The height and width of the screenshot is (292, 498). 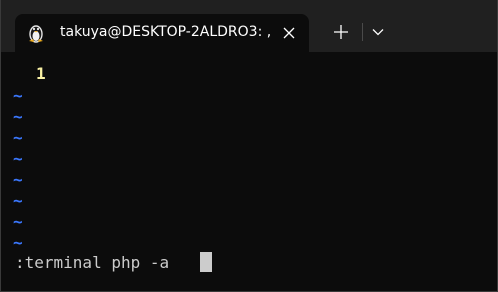 What do you see at coordinates (97, 262) in the screenshot?
I see `command-line: :terminal php -a` at bounding box center [97, 262].